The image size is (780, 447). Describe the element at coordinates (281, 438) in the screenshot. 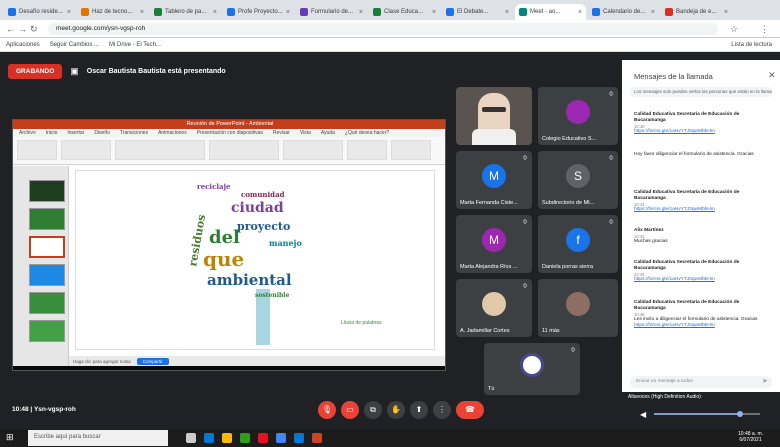

I see `chrome-icon` at that location.